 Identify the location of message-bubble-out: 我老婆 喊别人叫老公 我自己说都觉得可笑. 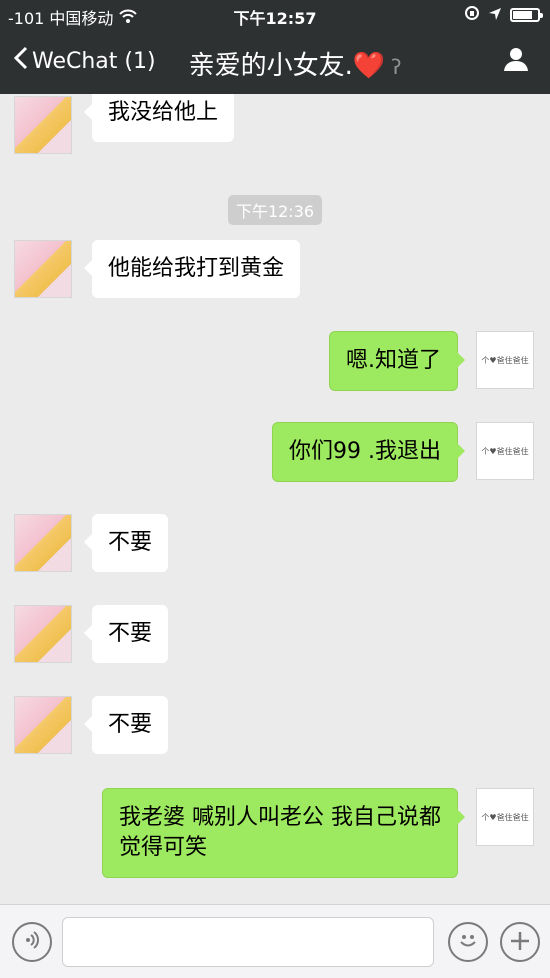
(283, 833).